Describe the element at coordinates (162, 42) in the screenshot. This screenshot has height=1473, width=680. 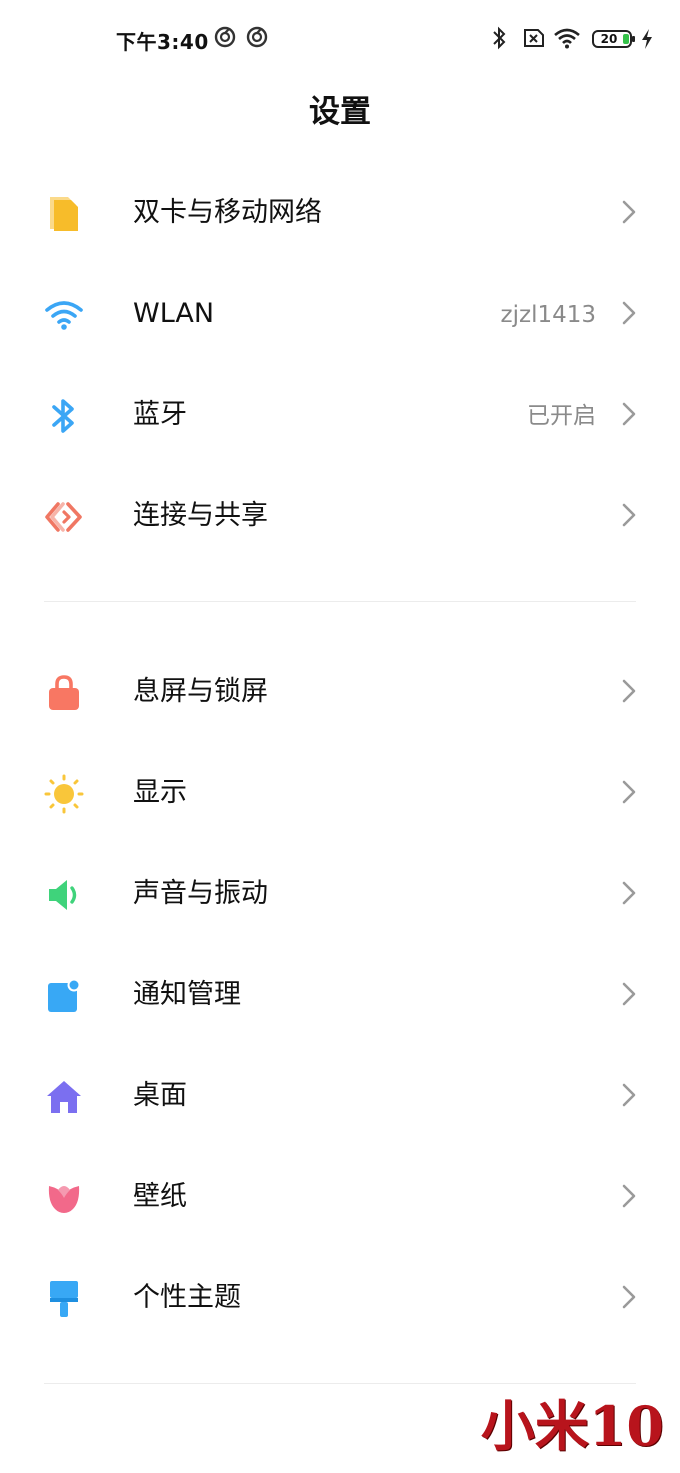
I see `status-time: 下午3:40` at that location.